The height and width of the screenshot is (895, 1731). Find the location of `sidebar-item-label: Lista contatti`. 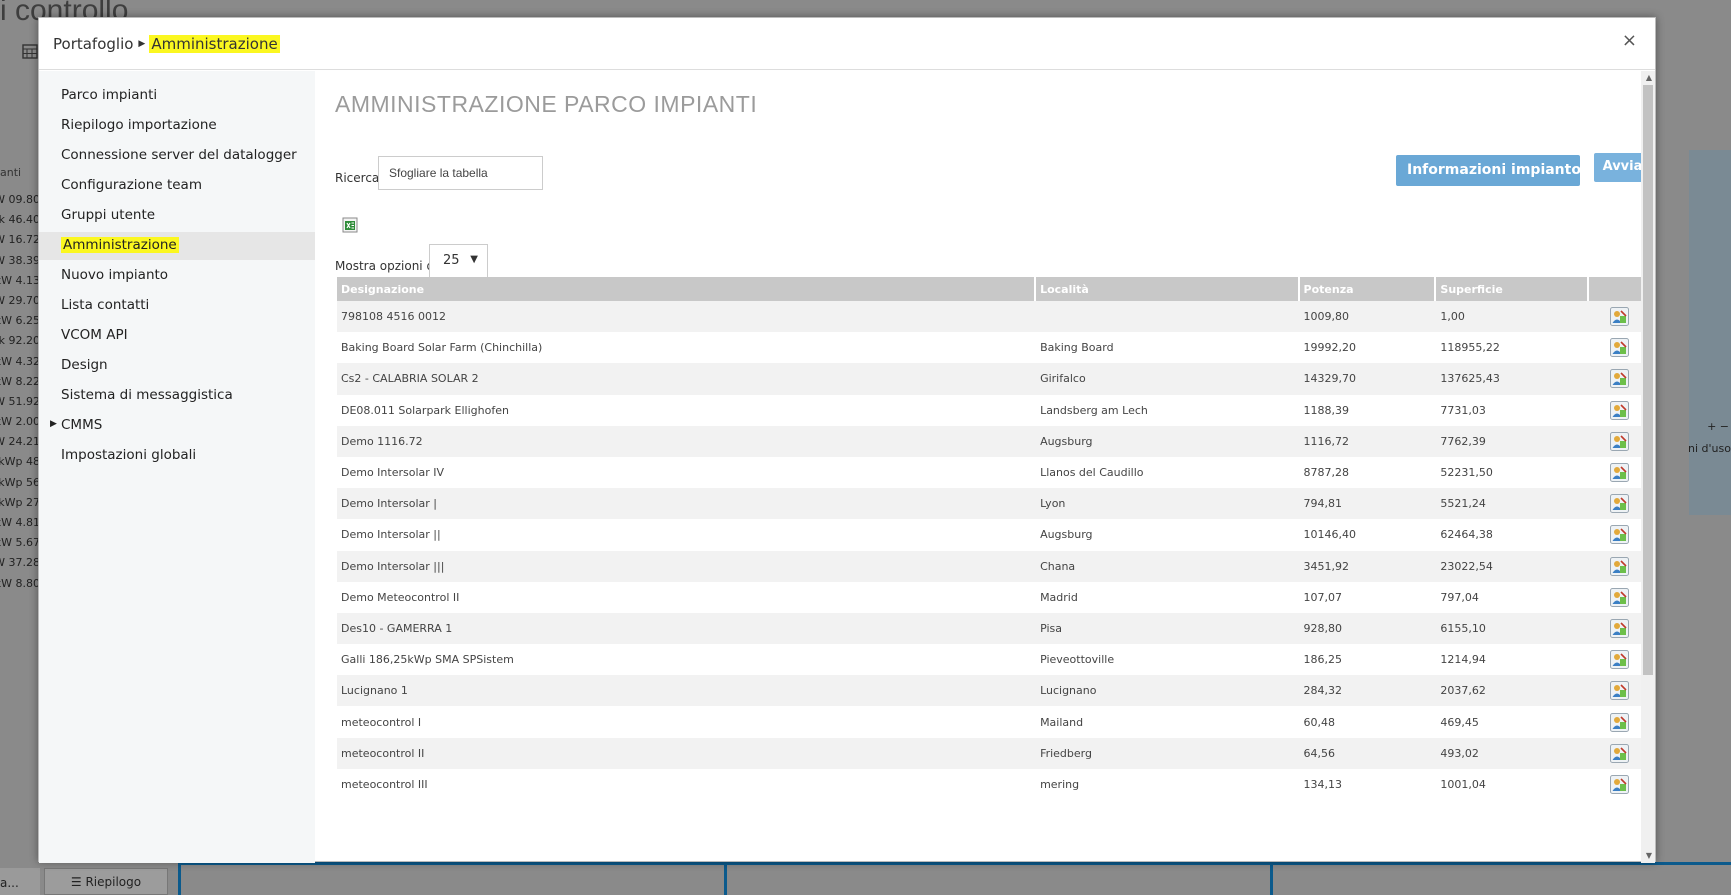

sidebar-item-label: Lista contatti is located at coordinates (105, 305).